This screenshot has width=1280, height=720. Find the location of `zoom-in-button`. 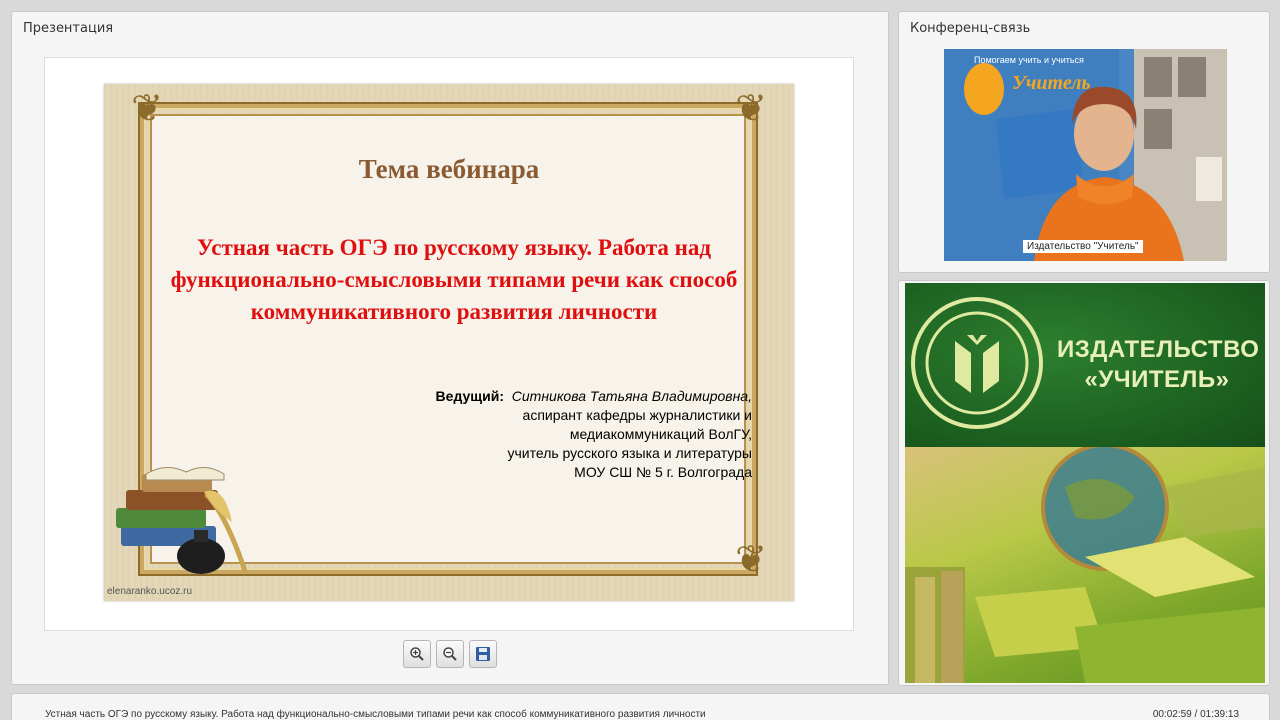

zoom-in-button is located at coordinates (417, 654).